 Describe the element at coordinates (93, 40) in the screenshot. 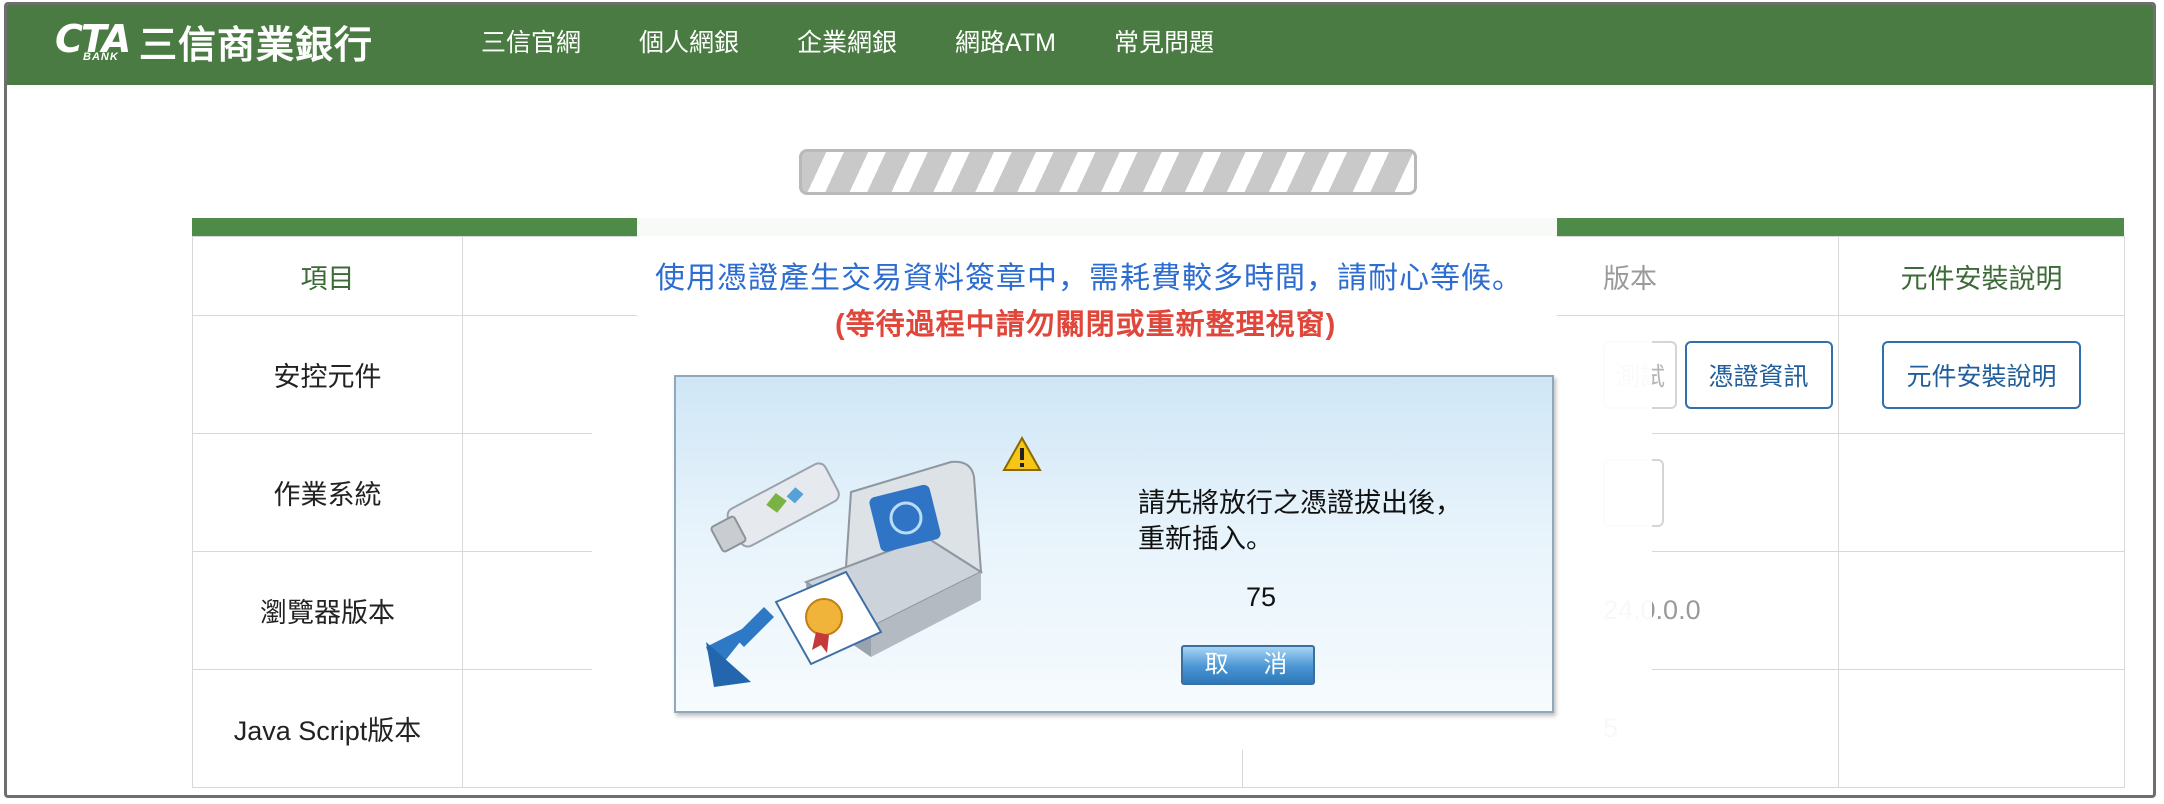

I see `cta-logo-mark: CTA BANK` at that location.